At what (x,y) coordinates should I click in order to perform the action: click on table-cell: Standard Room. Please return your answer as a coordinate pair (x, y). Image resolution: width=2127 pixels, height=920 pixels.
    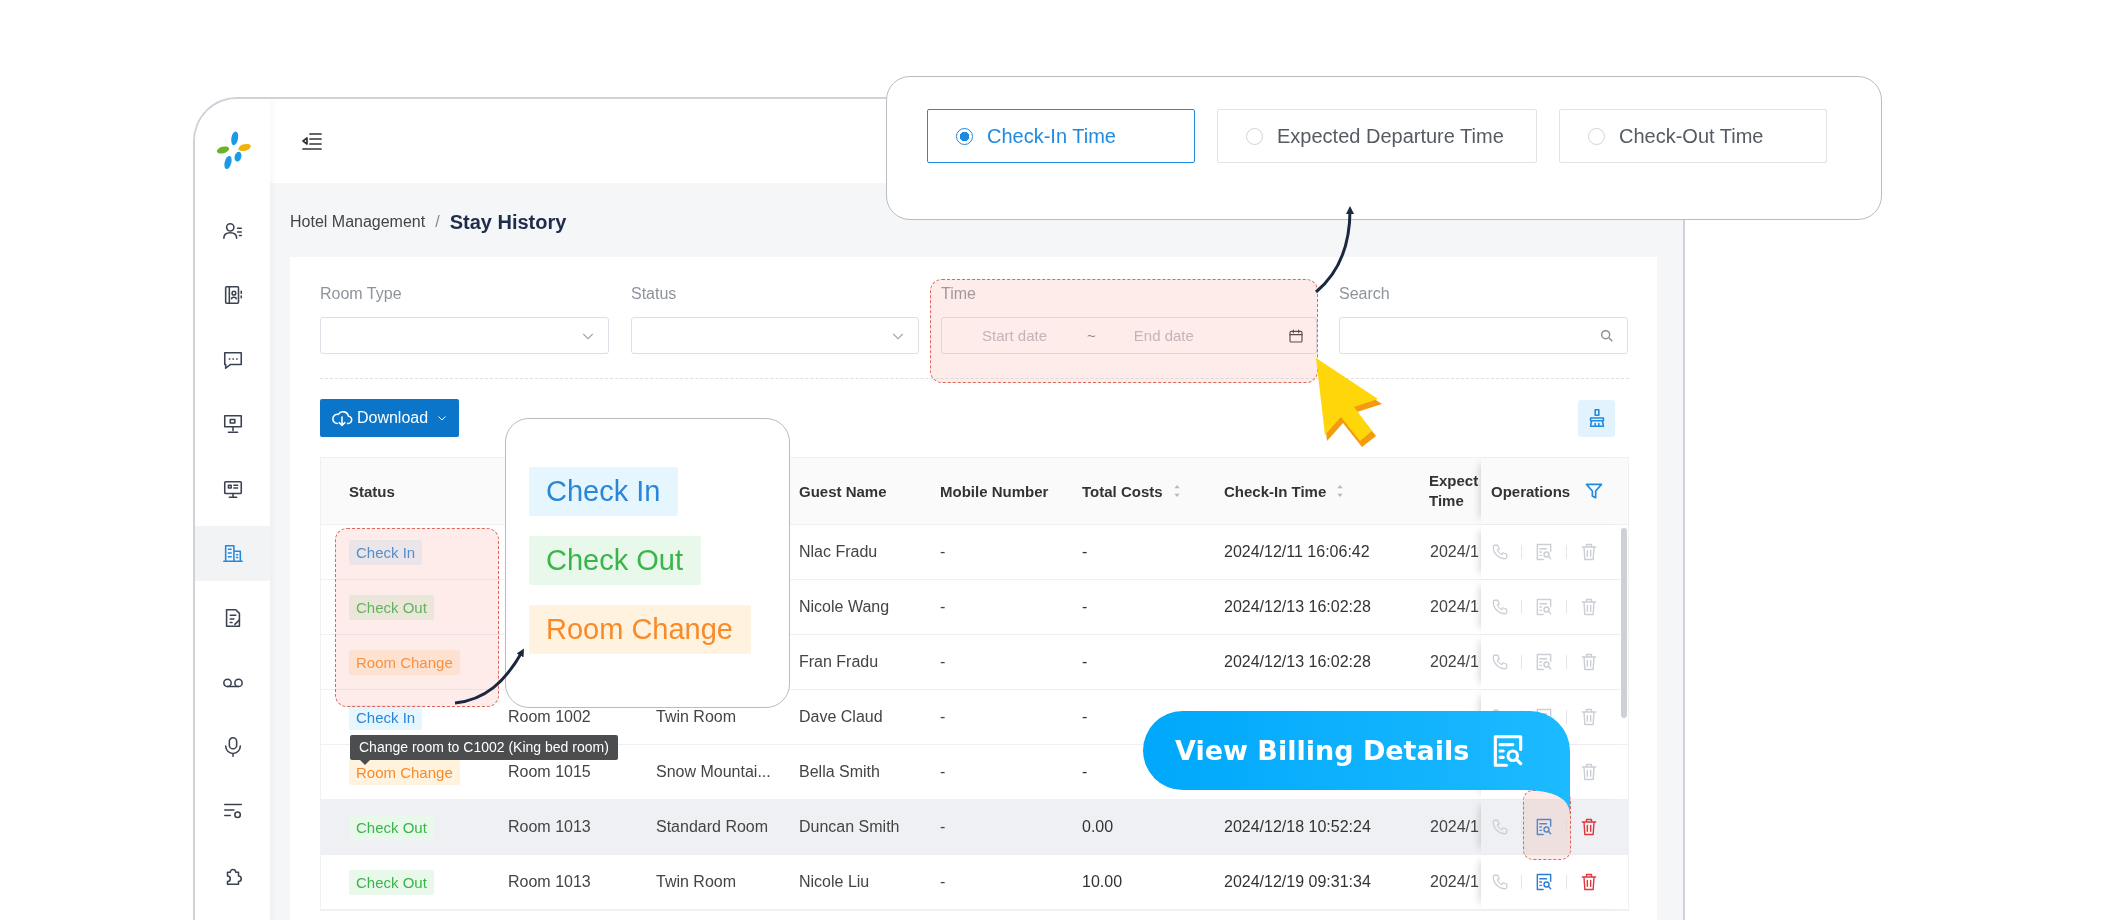
    Looking at the image, I should click on (712, 827).